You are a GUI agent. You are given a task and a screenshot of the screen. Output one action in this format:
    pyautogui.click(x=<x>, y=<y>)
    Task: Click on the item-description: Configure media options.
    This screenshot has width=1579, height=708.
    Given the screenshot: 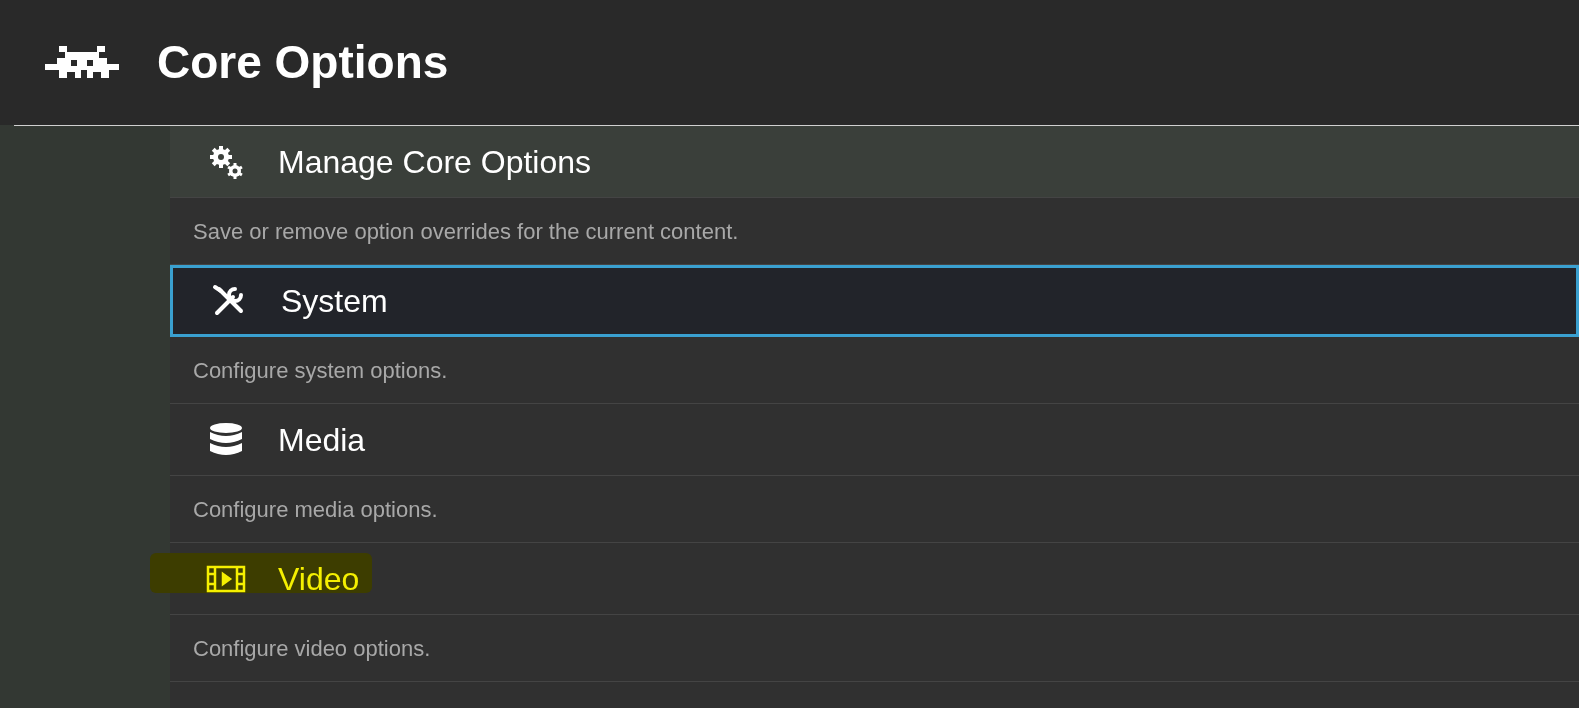 What is the action you would take?
    pyautogui.click(x=315, y=509)
    